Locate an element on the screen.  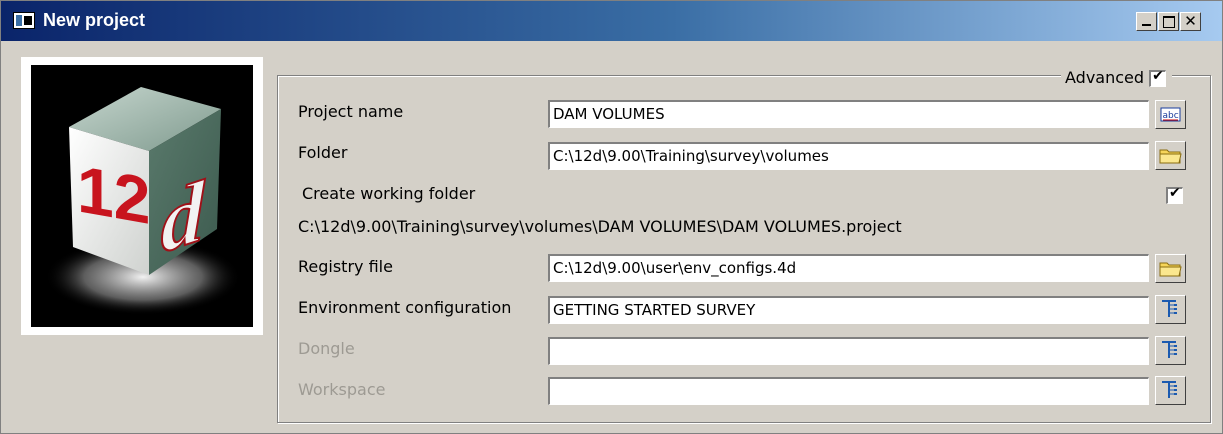
window-title: New project is located at coordinates (94, 20).